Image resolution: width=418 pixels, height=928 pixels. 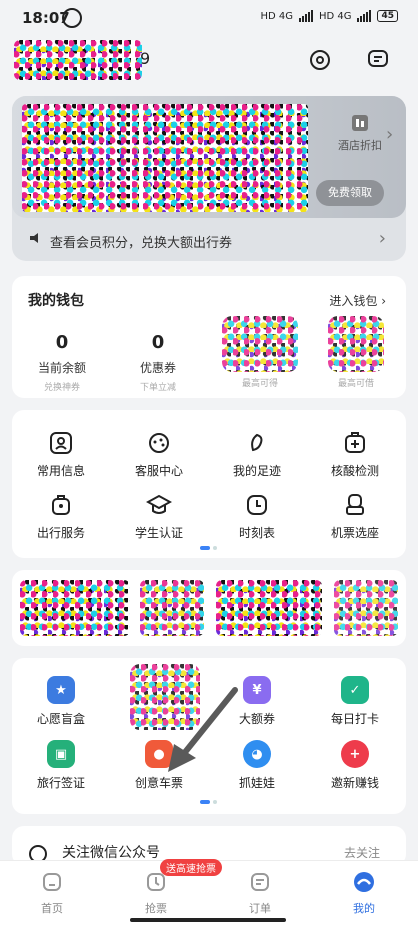 I want to click on settings-icon, so click(x=320, y=60).